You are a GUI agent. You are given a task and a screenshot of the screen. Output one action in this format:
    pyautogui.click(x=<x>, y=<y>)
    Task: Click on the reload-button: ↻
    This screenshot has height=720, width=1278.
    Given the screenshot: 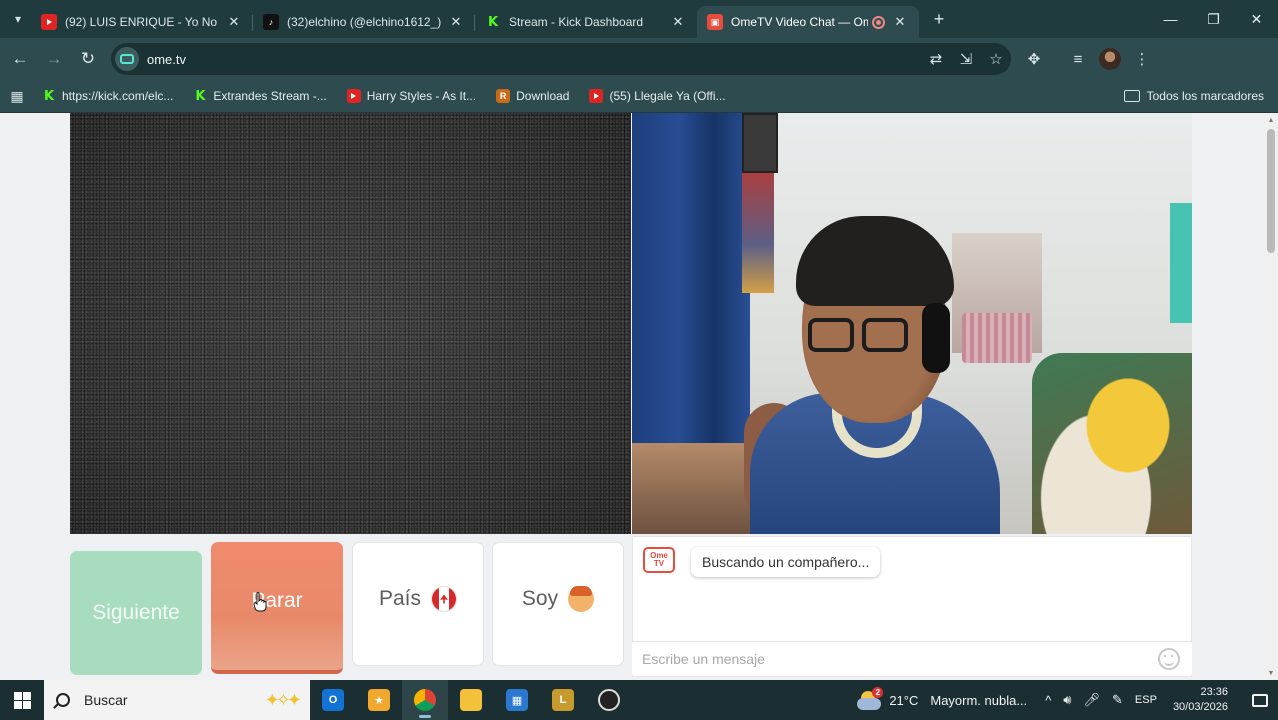 What is the action you would take?
    pyautogui.click(x=88, y=59)
    